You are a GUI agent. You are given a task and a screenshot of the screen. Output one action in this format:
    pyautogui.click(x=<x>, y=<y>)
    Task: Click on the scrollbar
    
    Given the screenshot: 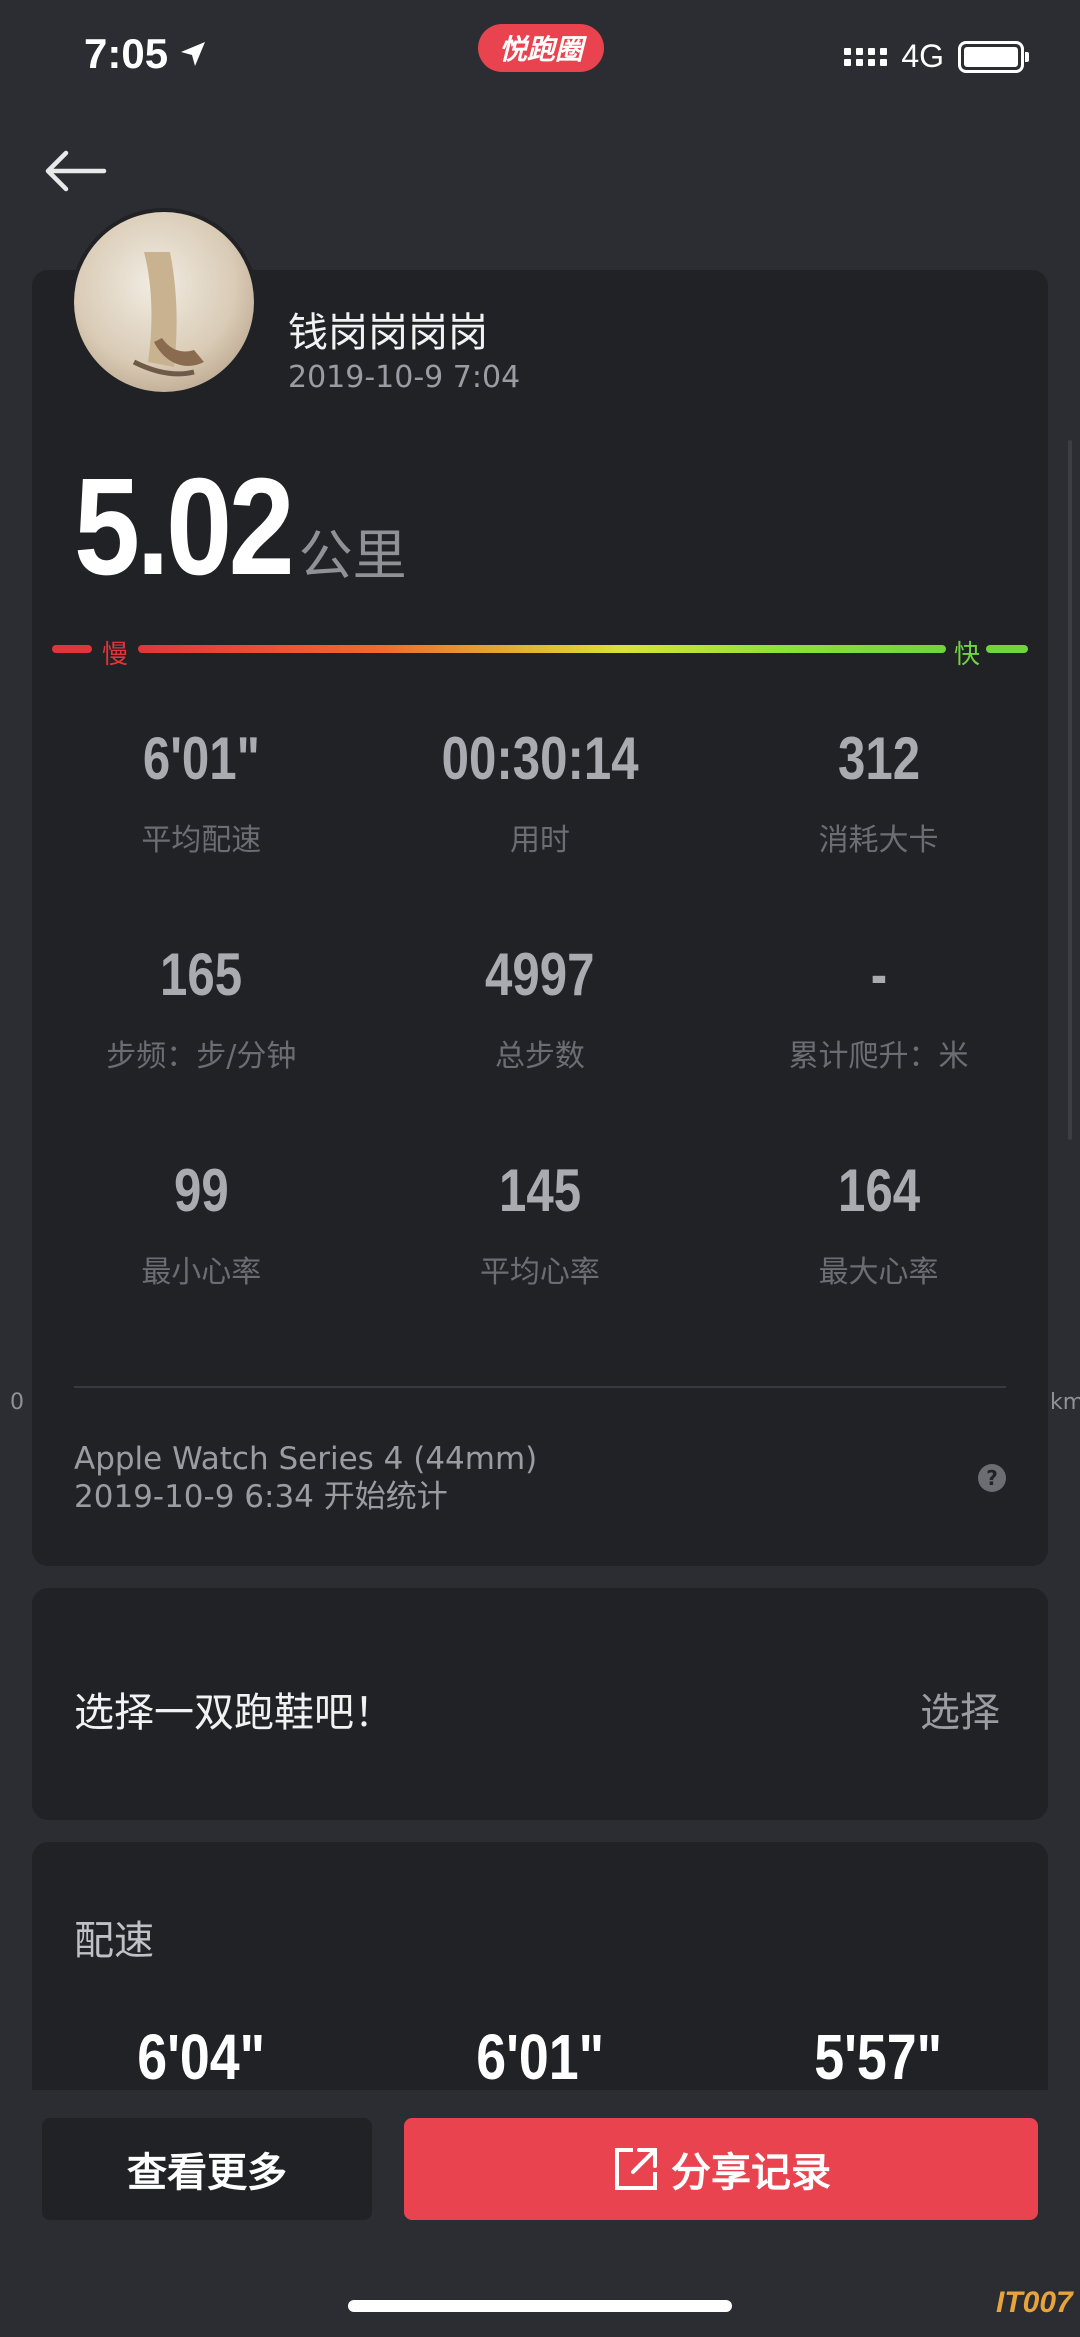 What is the action you would take?
    pyautogui.click(x=1070, y=790)
    